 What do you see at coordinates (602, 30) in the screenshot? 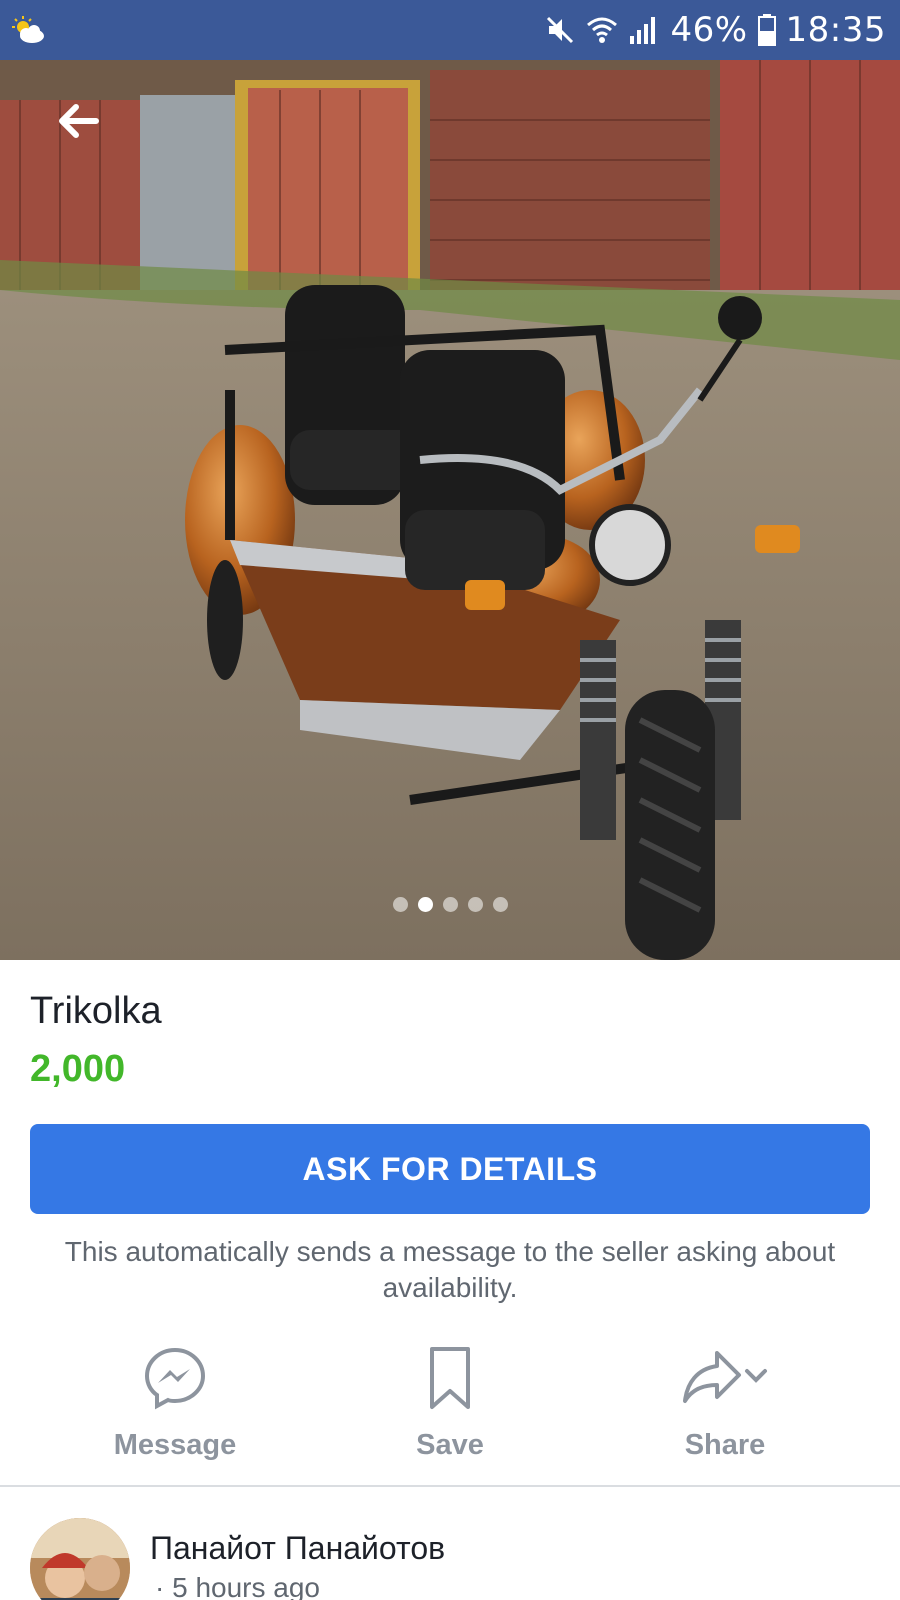
I see `wifi-icon` at bounding box center [602, 30].